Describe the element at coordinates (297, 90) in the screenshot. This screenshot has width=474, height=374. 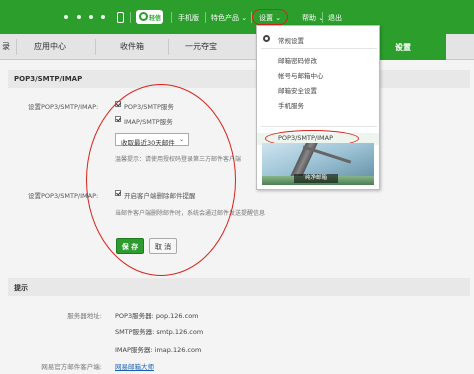
I see `menu-item-security: 邮箱安全设置` at that location.